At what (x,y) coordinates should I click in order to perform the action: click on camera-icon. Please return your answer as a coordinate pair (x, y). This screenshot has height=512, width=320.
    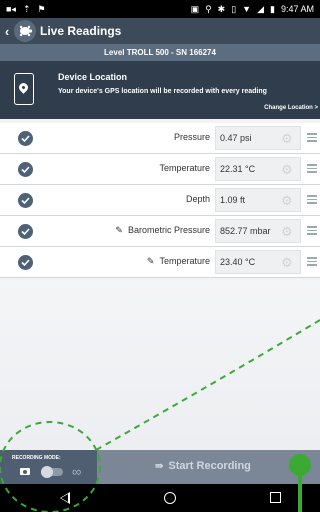
    Looking at the image, I should click on (25, 471).